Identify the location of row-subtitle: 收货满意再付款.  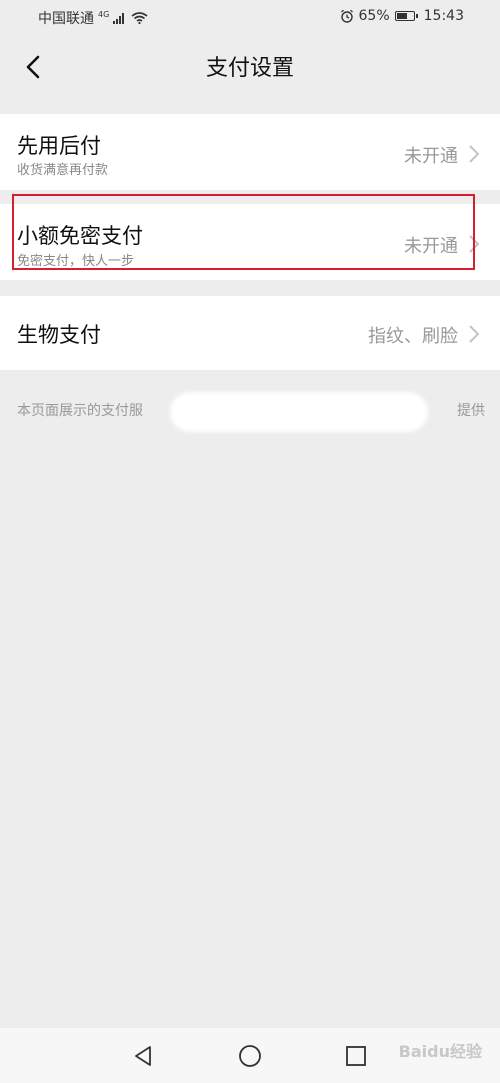
(63, 170).